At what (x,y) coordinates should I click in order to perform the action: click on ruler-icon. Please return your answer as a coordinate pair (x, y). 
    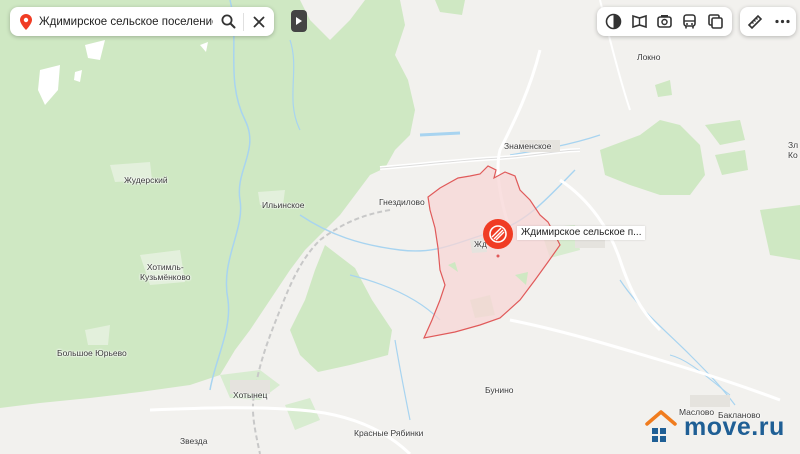
    Looking at the image, I should click on (754, 22).